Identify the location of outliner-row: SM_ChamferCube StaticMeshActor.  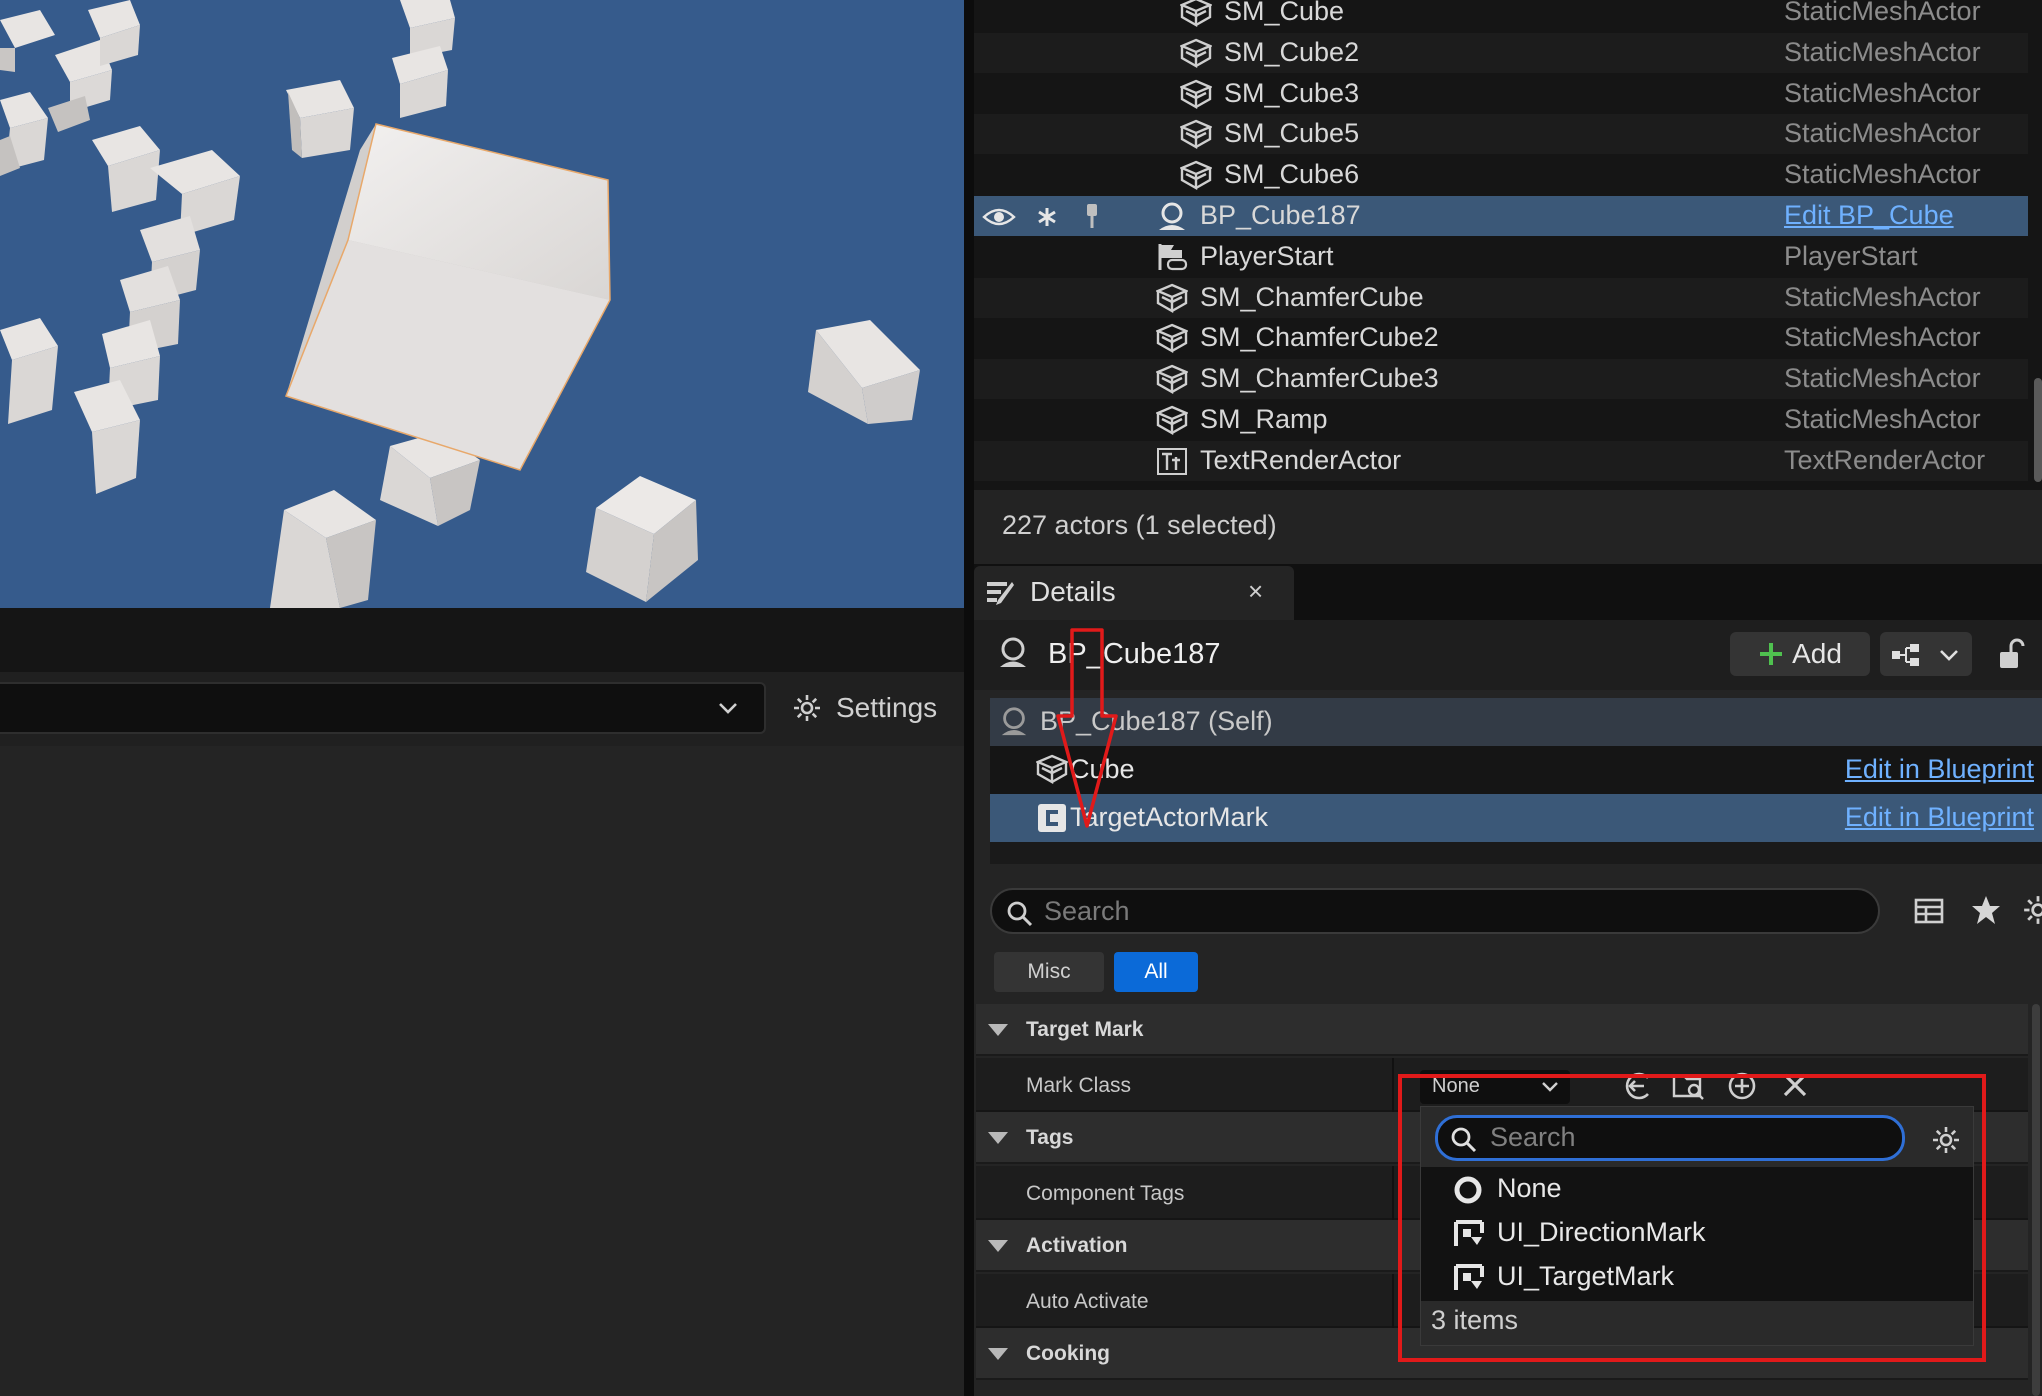
(1501, 297).